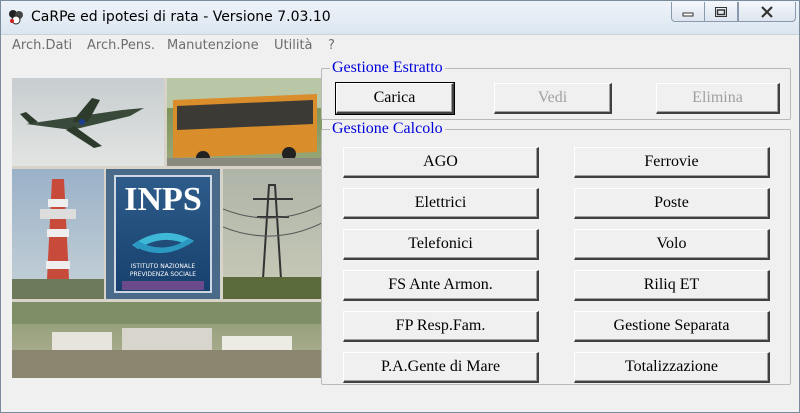 This screenshot has height=413, width=800. Describe the element at coordinates (82, 123) in the screenshot. I see `jet-icon` at that location.